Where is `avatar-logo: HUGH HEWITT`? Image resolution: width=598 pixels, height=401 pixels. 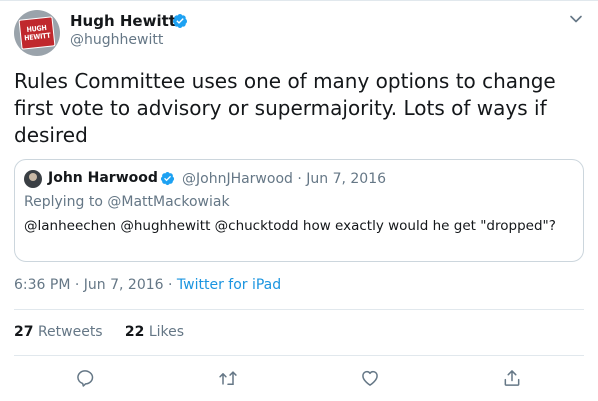 avatar-logo: HUGH HEWITT is located at coordinates (37, 33).